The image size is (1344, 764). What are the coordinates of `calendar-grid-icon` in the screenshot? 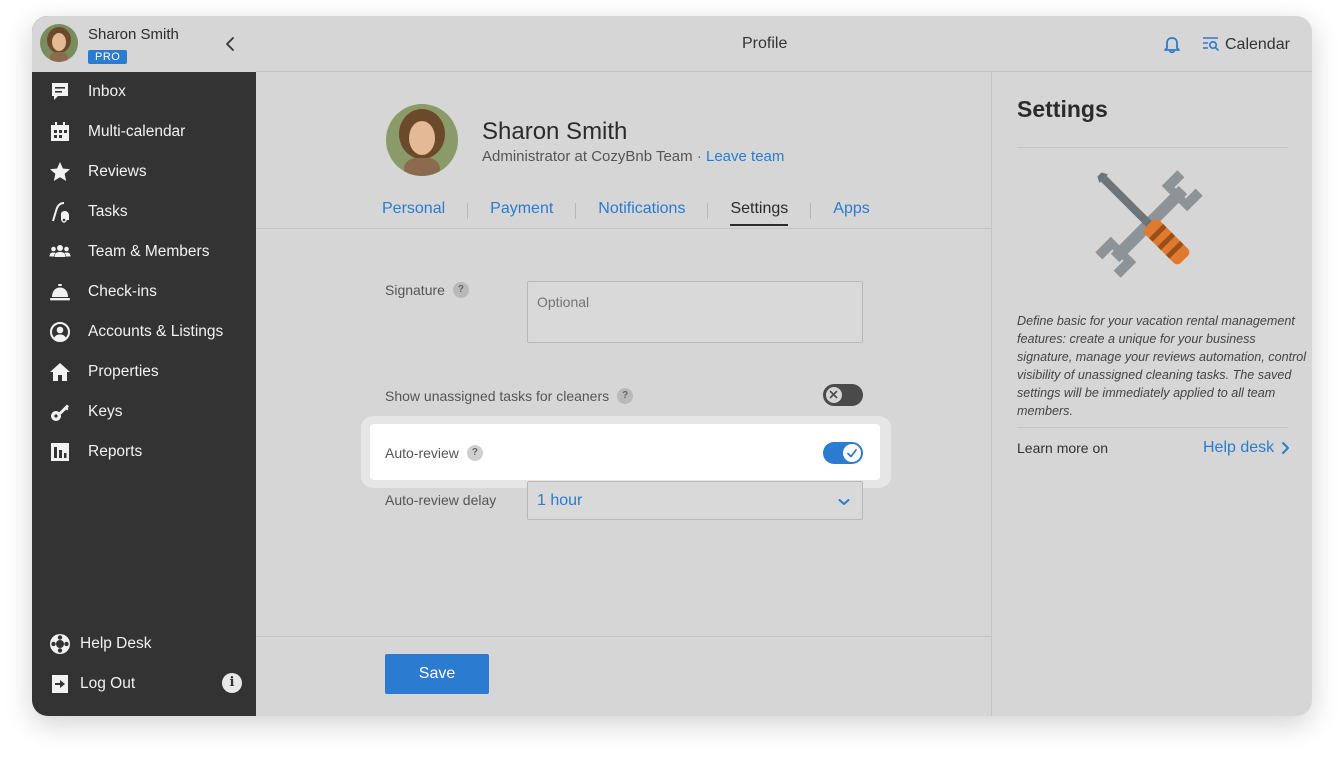 It's located at (60, 132).